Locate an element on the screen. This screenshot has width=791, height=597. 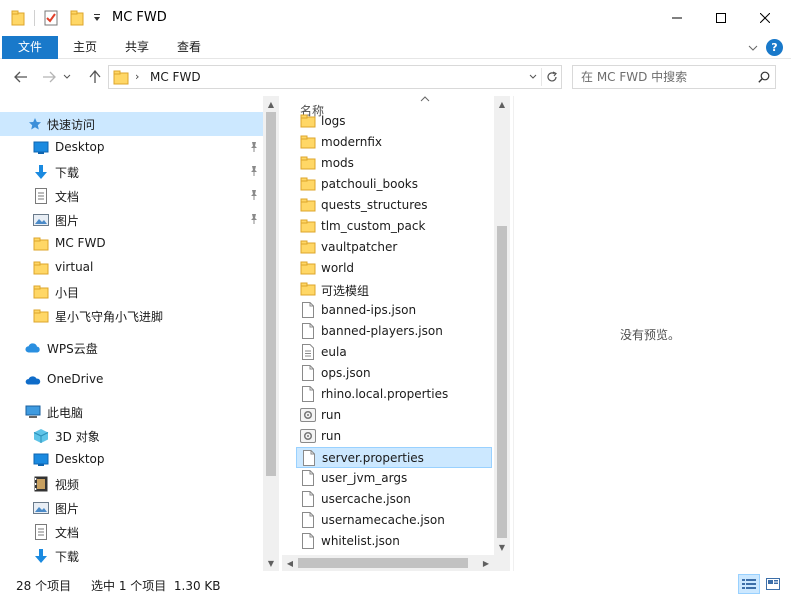
selection-info: 选中 1 个项目 1.30 KB is located at coordinates (156, 586).